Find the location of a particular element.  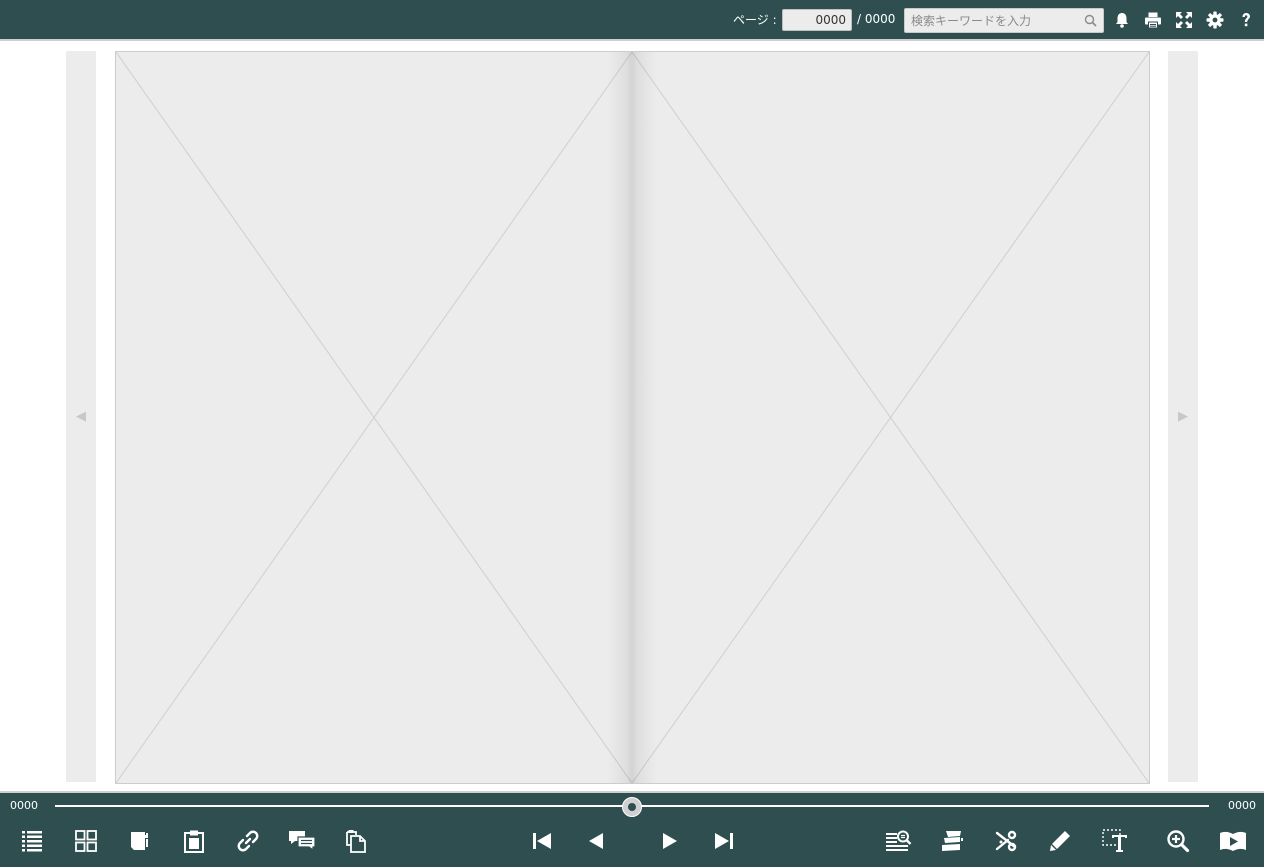

text-select-icon is located at coordinates (1114, 841).